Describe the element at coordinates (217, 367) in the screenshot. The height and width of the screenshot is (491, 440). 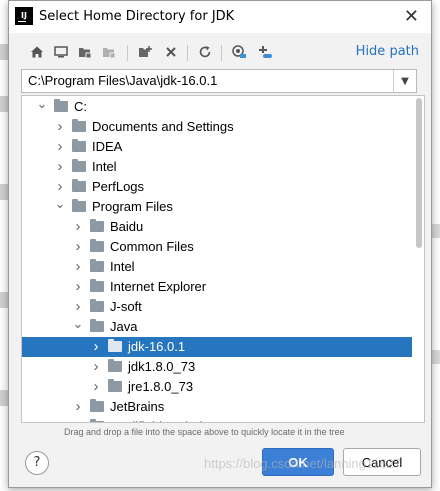
I see `tree-row: › jdk1.8.0_73` at that location.